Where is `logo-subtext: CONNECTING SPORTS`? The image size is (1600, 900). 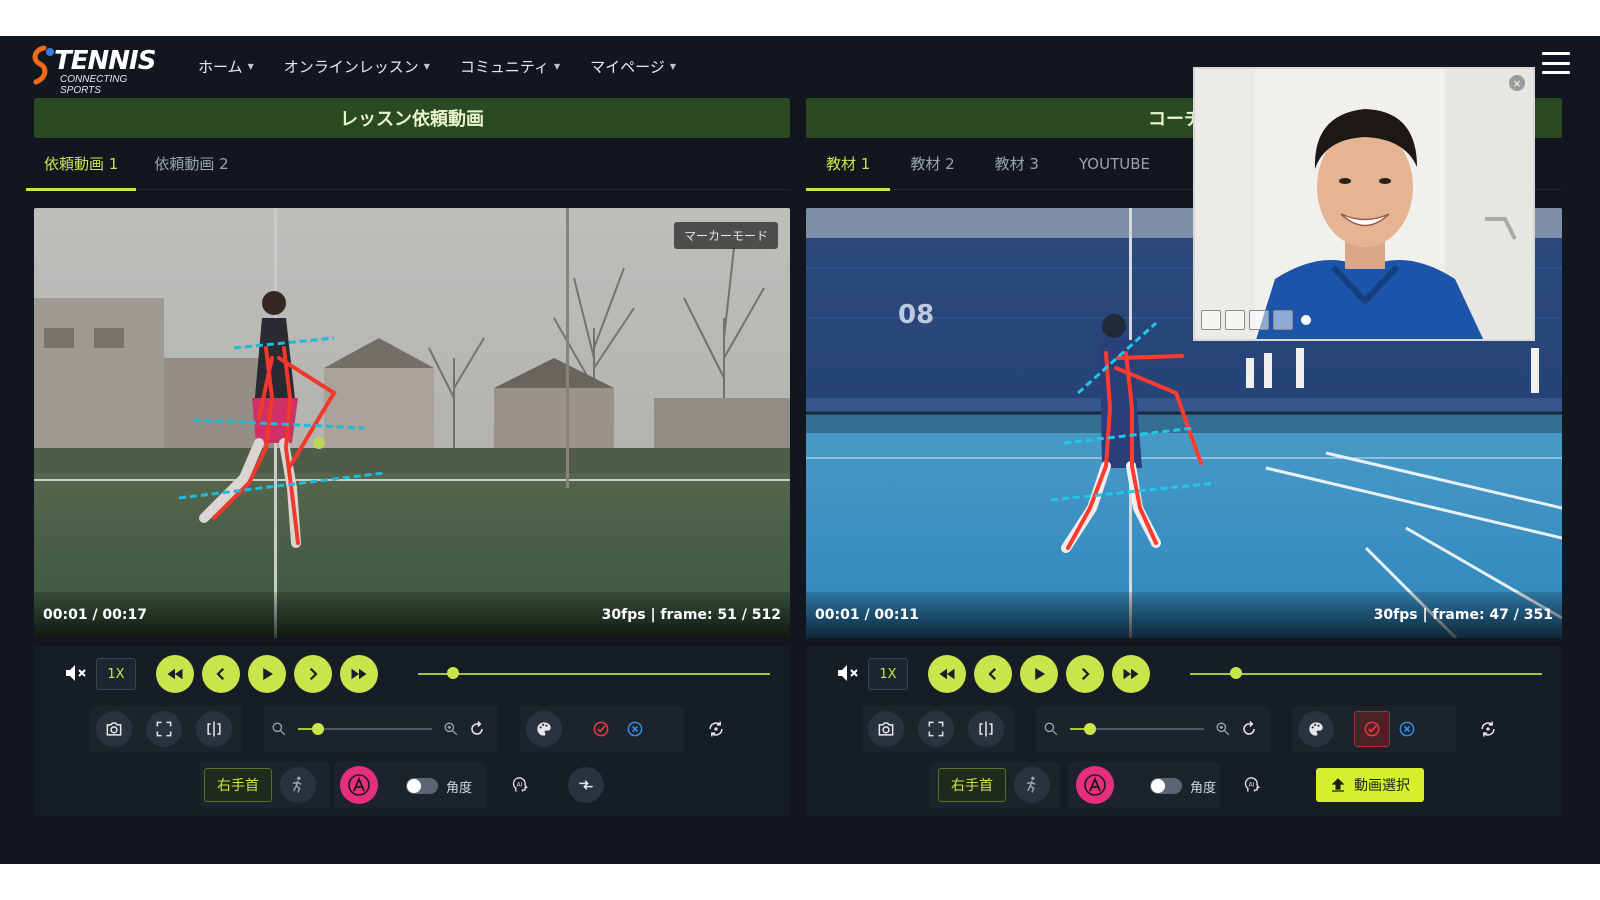 logo-subtext: CONNECTING SPORTS is located at coordinates (94, 85).